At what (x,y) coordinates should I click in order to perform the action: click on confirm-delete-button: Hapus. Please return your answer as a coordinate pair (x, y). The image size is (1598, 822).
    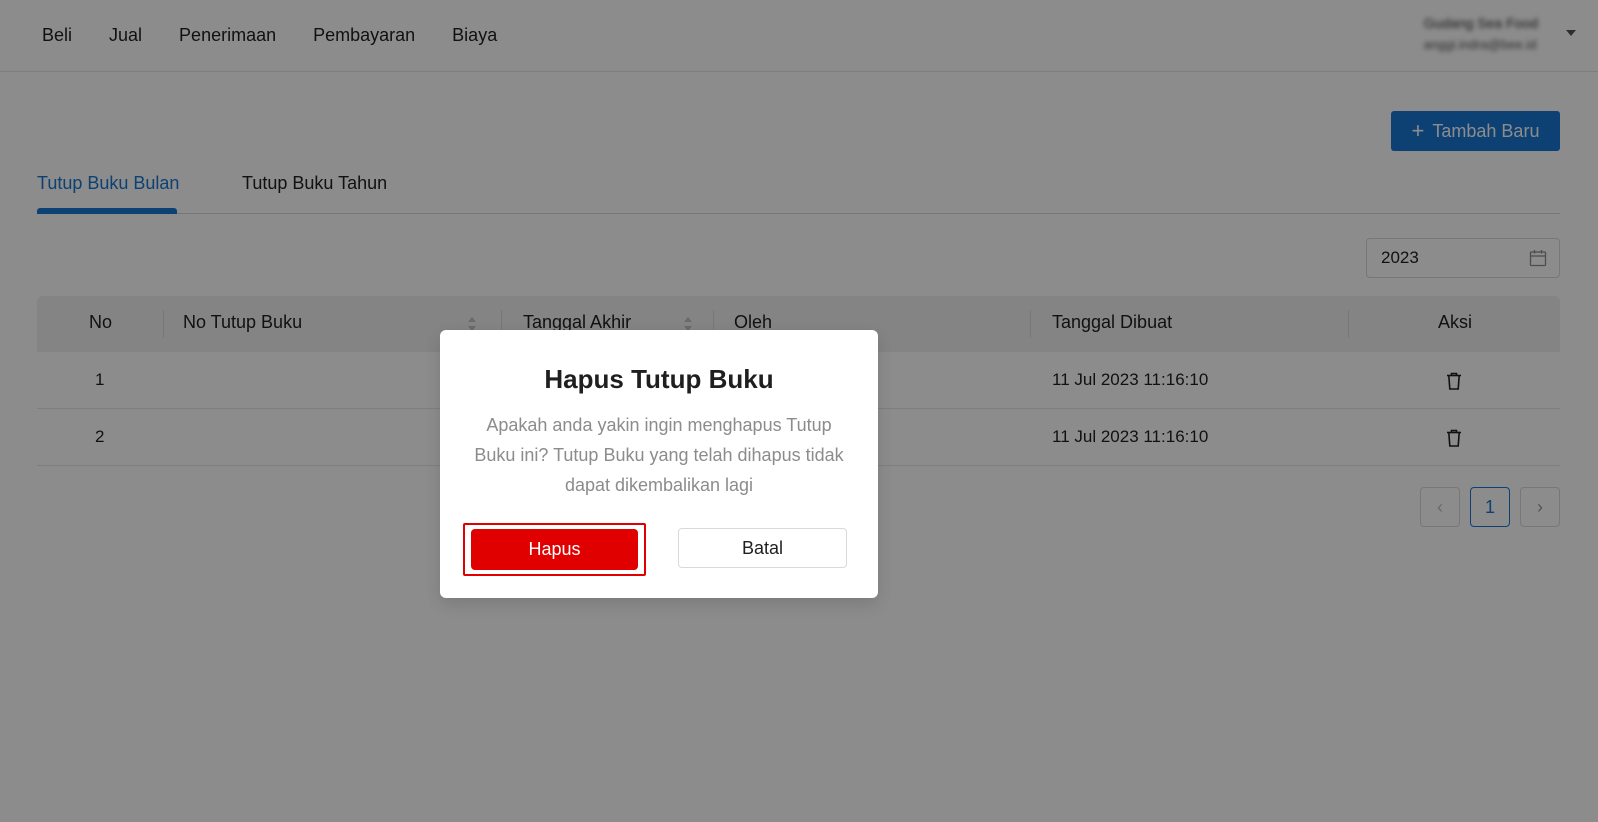
    Looking at the image, I should click on (554, 549).